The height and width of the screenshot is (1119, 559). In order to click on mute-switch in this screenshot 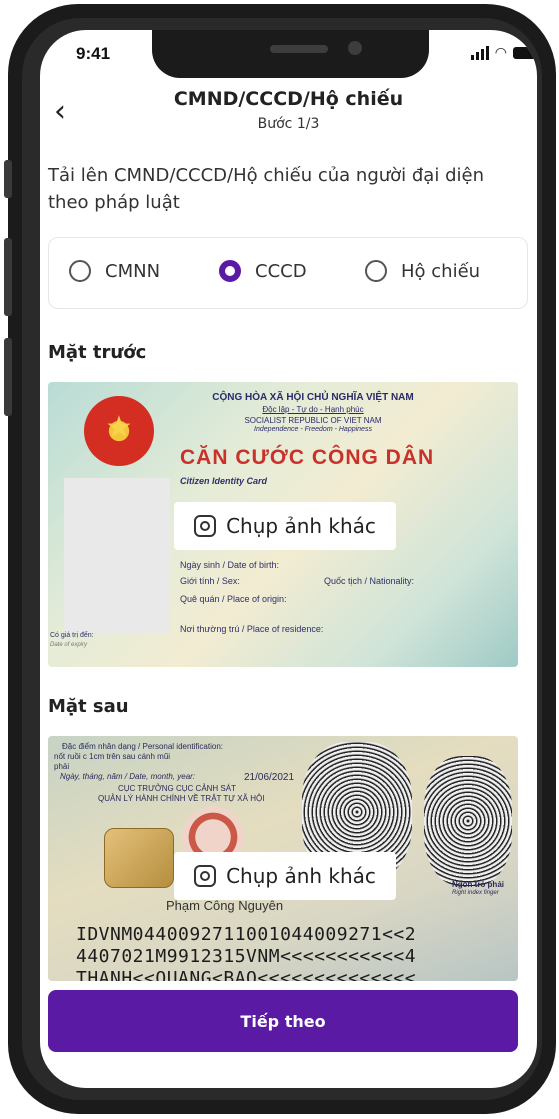, I will do `click(8, 179)`.